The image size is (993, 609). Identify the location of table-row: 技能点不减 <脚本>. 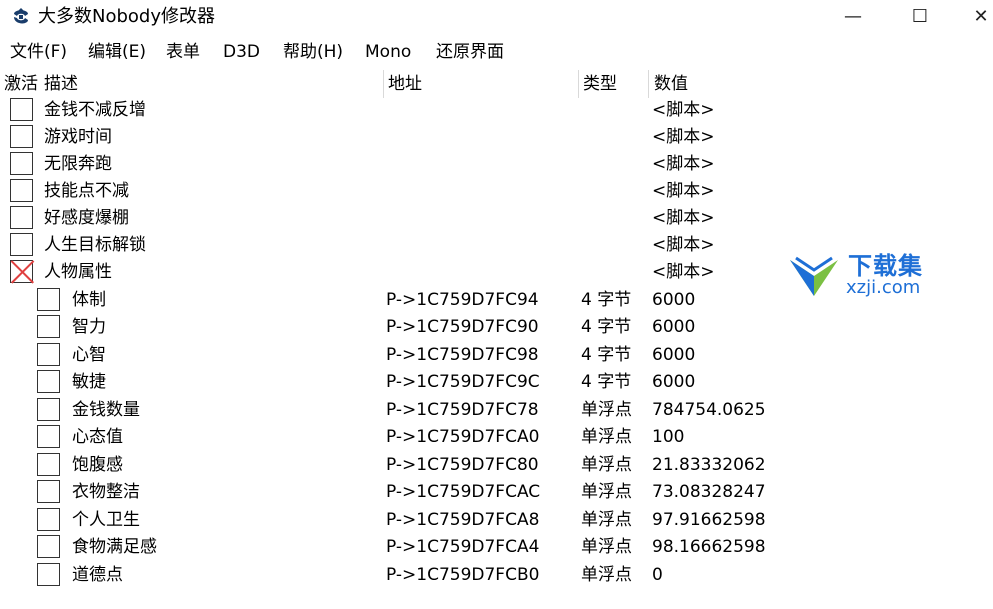
(496, 191).